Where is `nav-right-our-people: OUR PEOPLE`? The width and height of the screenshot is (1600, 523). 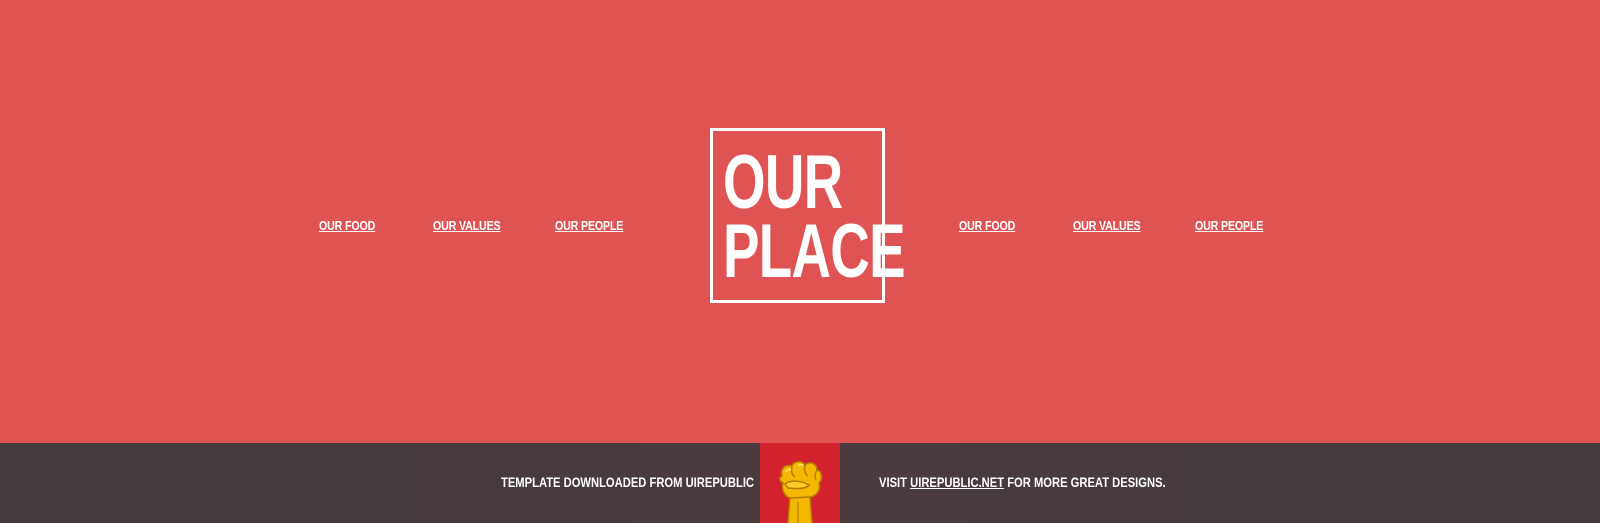
nav-right-our-people: OUR PEOPLE is located at coordinates (1229, 225).